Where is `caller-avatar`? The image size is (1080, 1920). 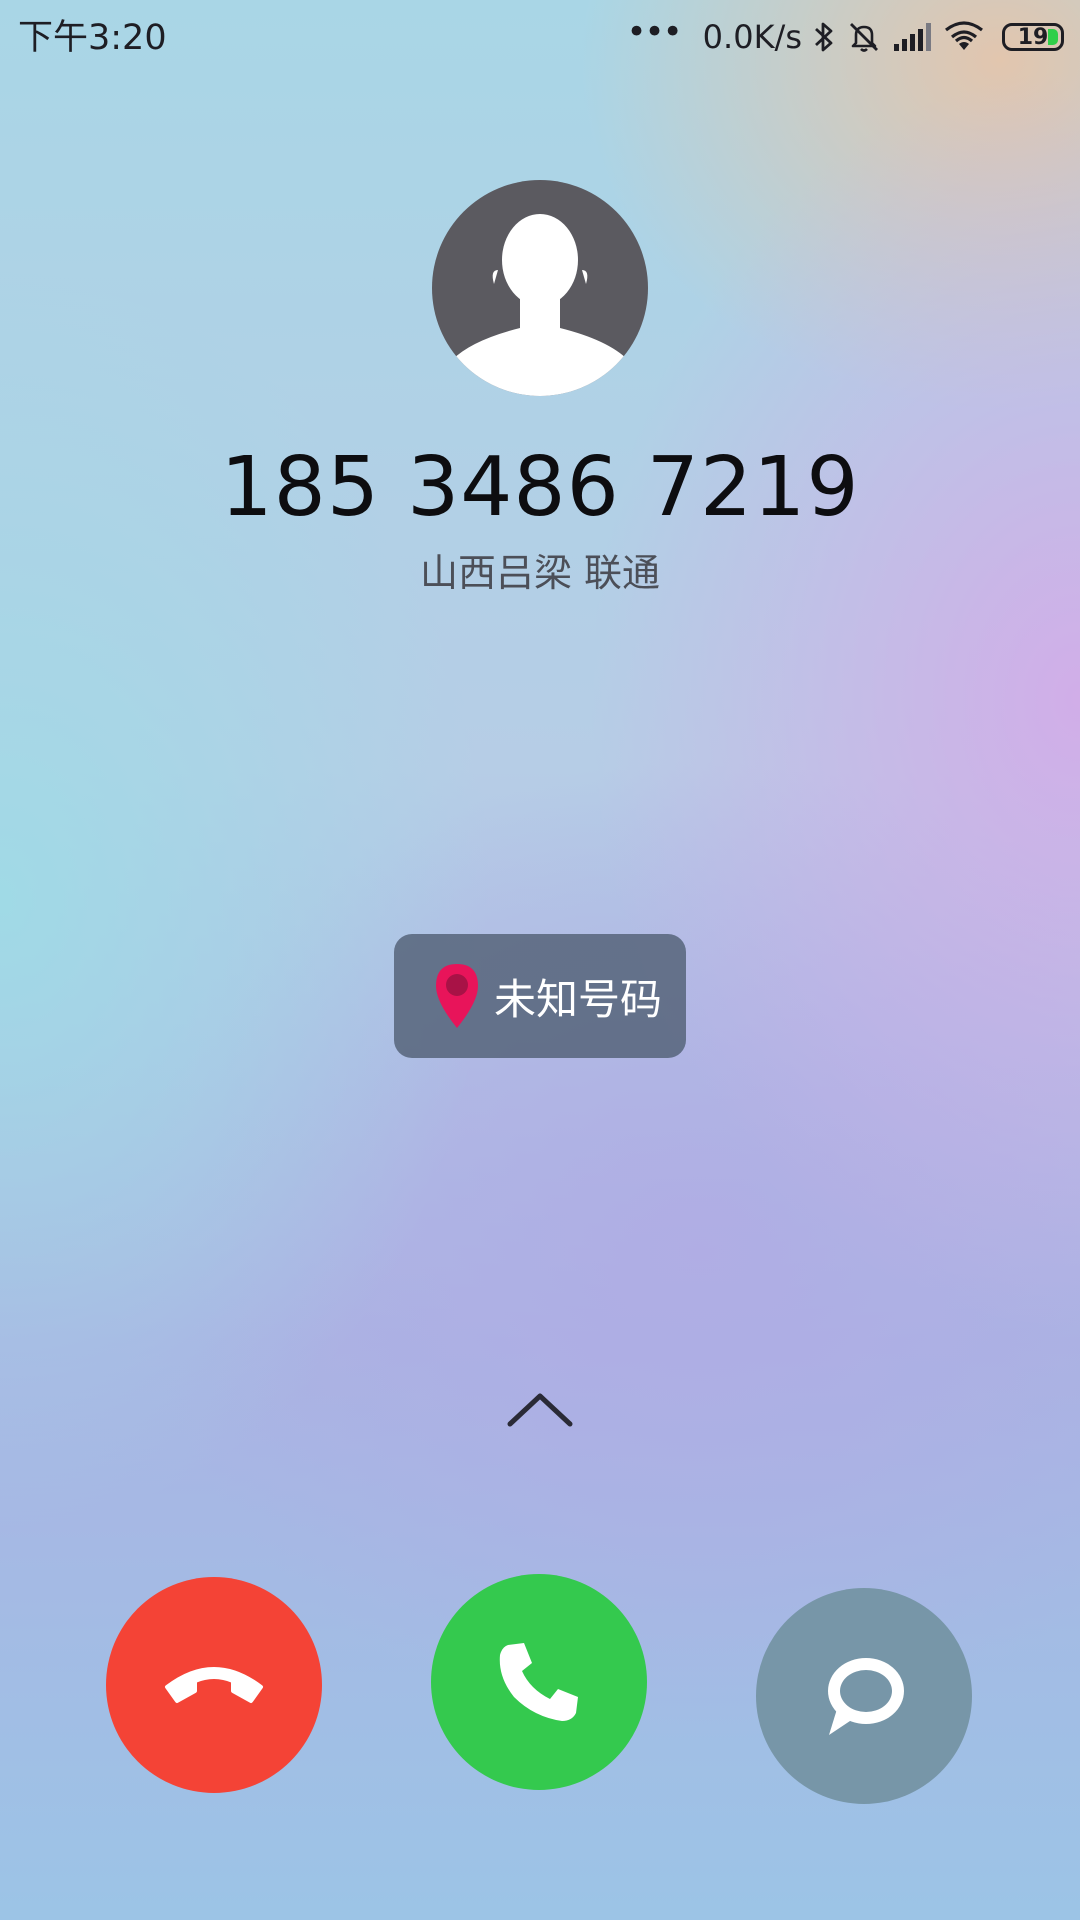
caller-avatar is located at coordinates (540, 288).